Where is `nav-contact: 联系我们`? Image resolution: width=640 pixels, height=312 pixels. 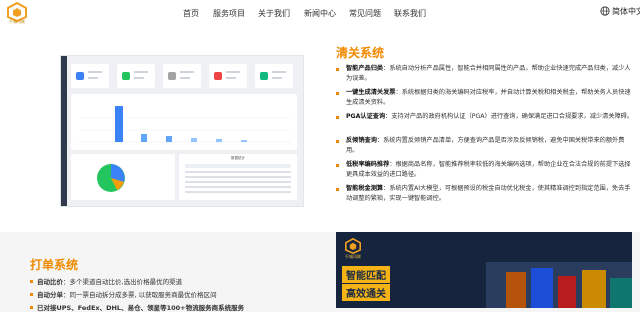
nav-contact: 联系我们 is located at coordinates (410, 13).